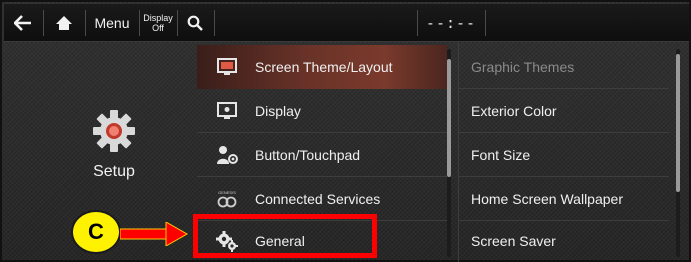 Image resolution: width=691 pixels, height=262 pixels. I want to click on display-off-label: Display Off, so click(158, 23).